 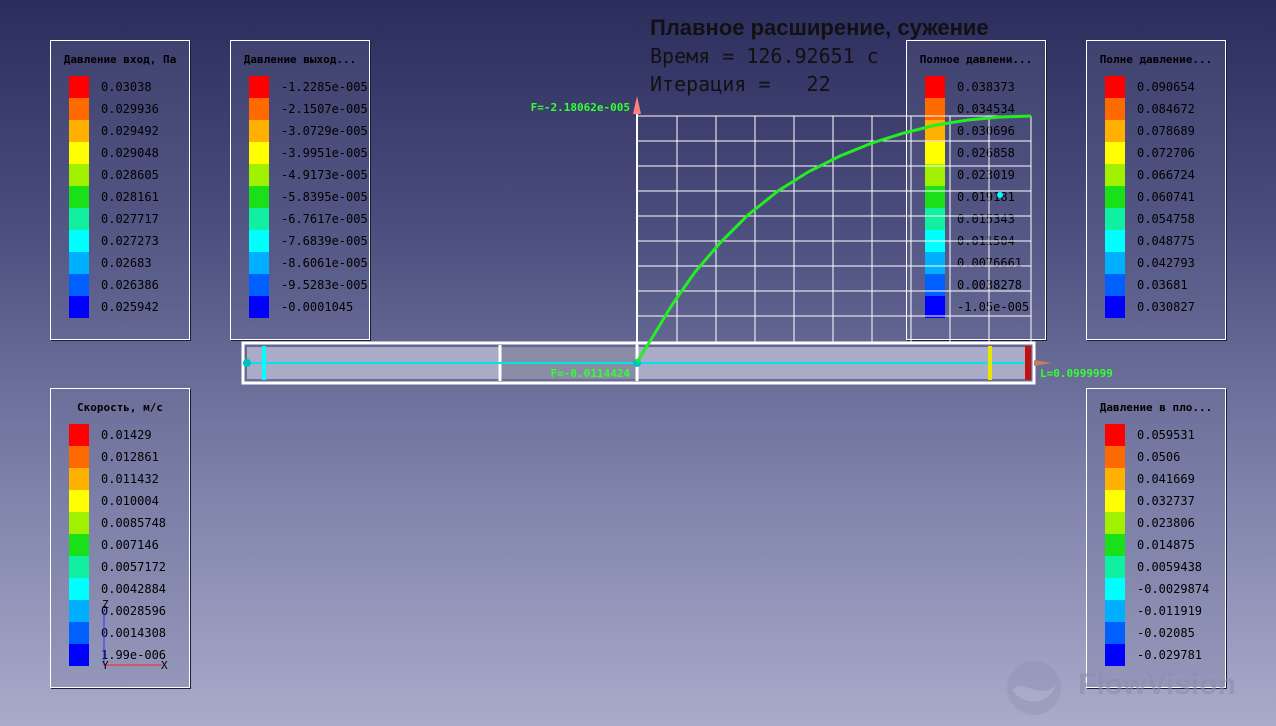 What do you see at coordinates (324, 197) in the screenshot?
I see `legend-value: -5.8395e-005` at bounding box center [324, 197].